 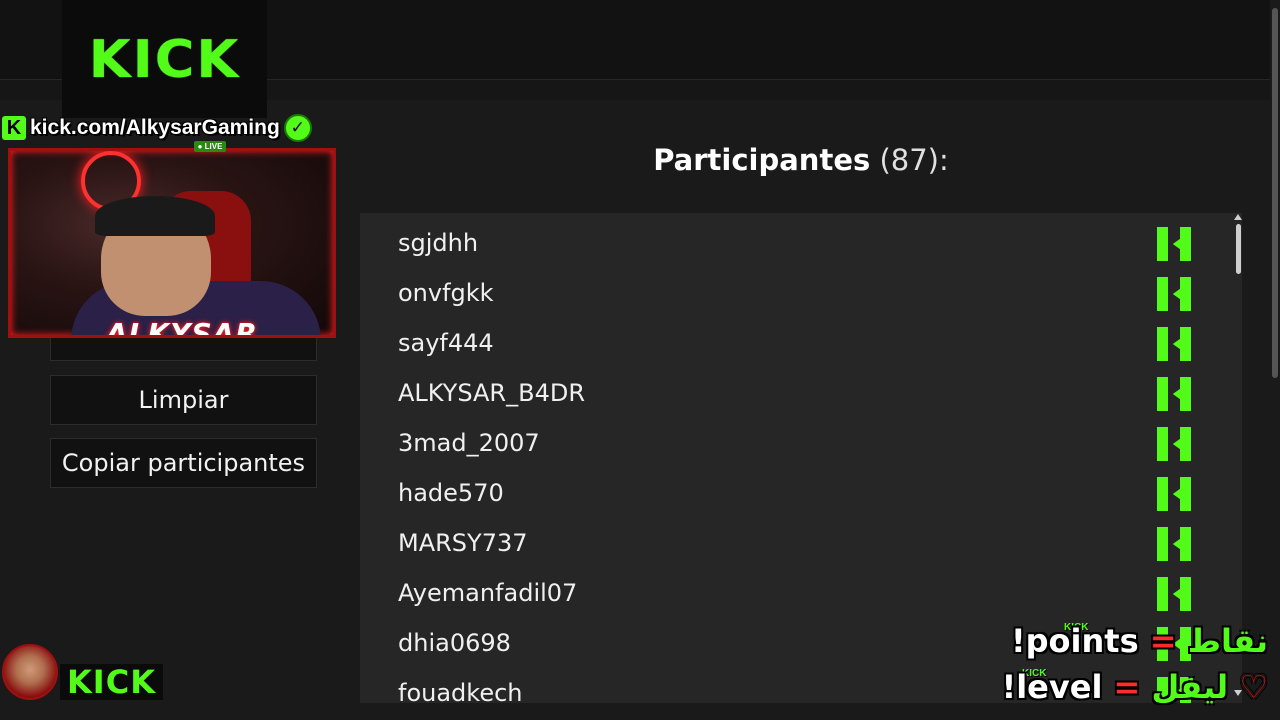 I want to click on page-title: Participantes (87):, so click(x=801, y=160).